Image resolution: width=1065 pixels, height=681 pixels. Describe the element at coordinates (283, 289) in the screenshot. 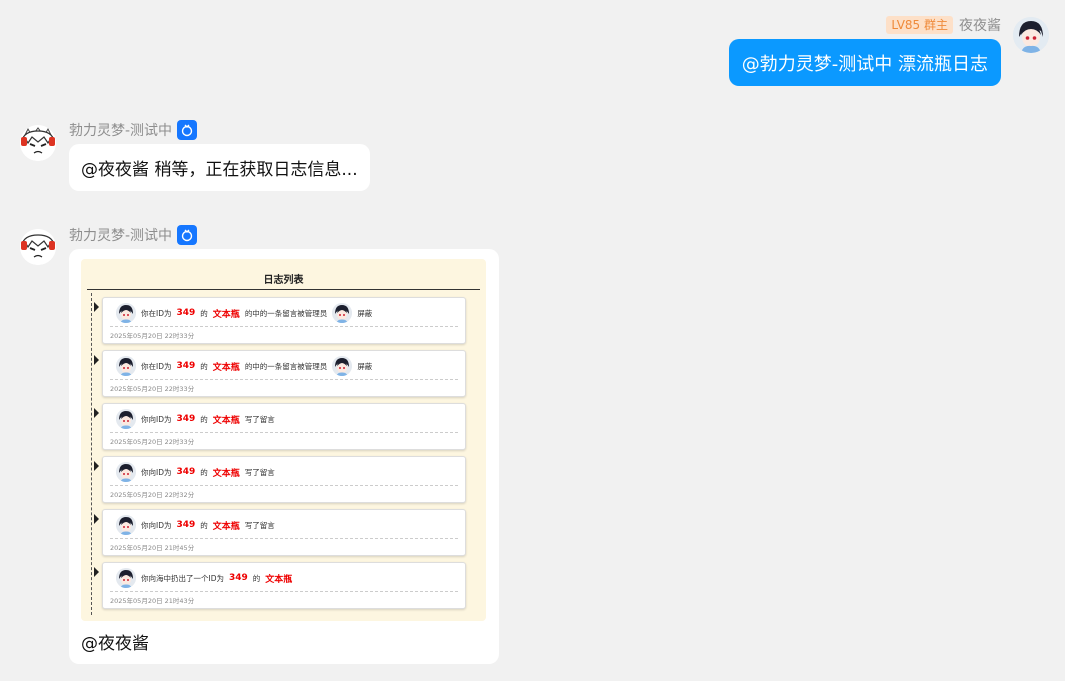

I see `title-divider` at that location.